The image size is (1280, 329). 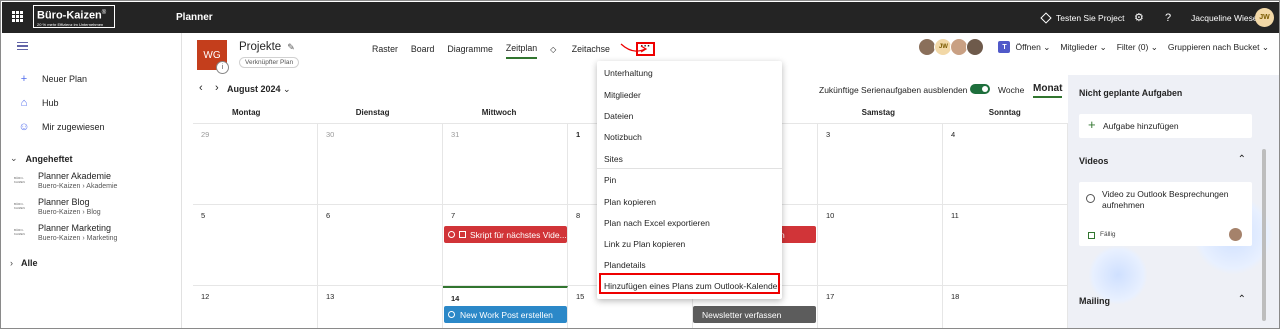 I want to click on members-button: Mitglieder ⌄, so click(x=1083, y=47).